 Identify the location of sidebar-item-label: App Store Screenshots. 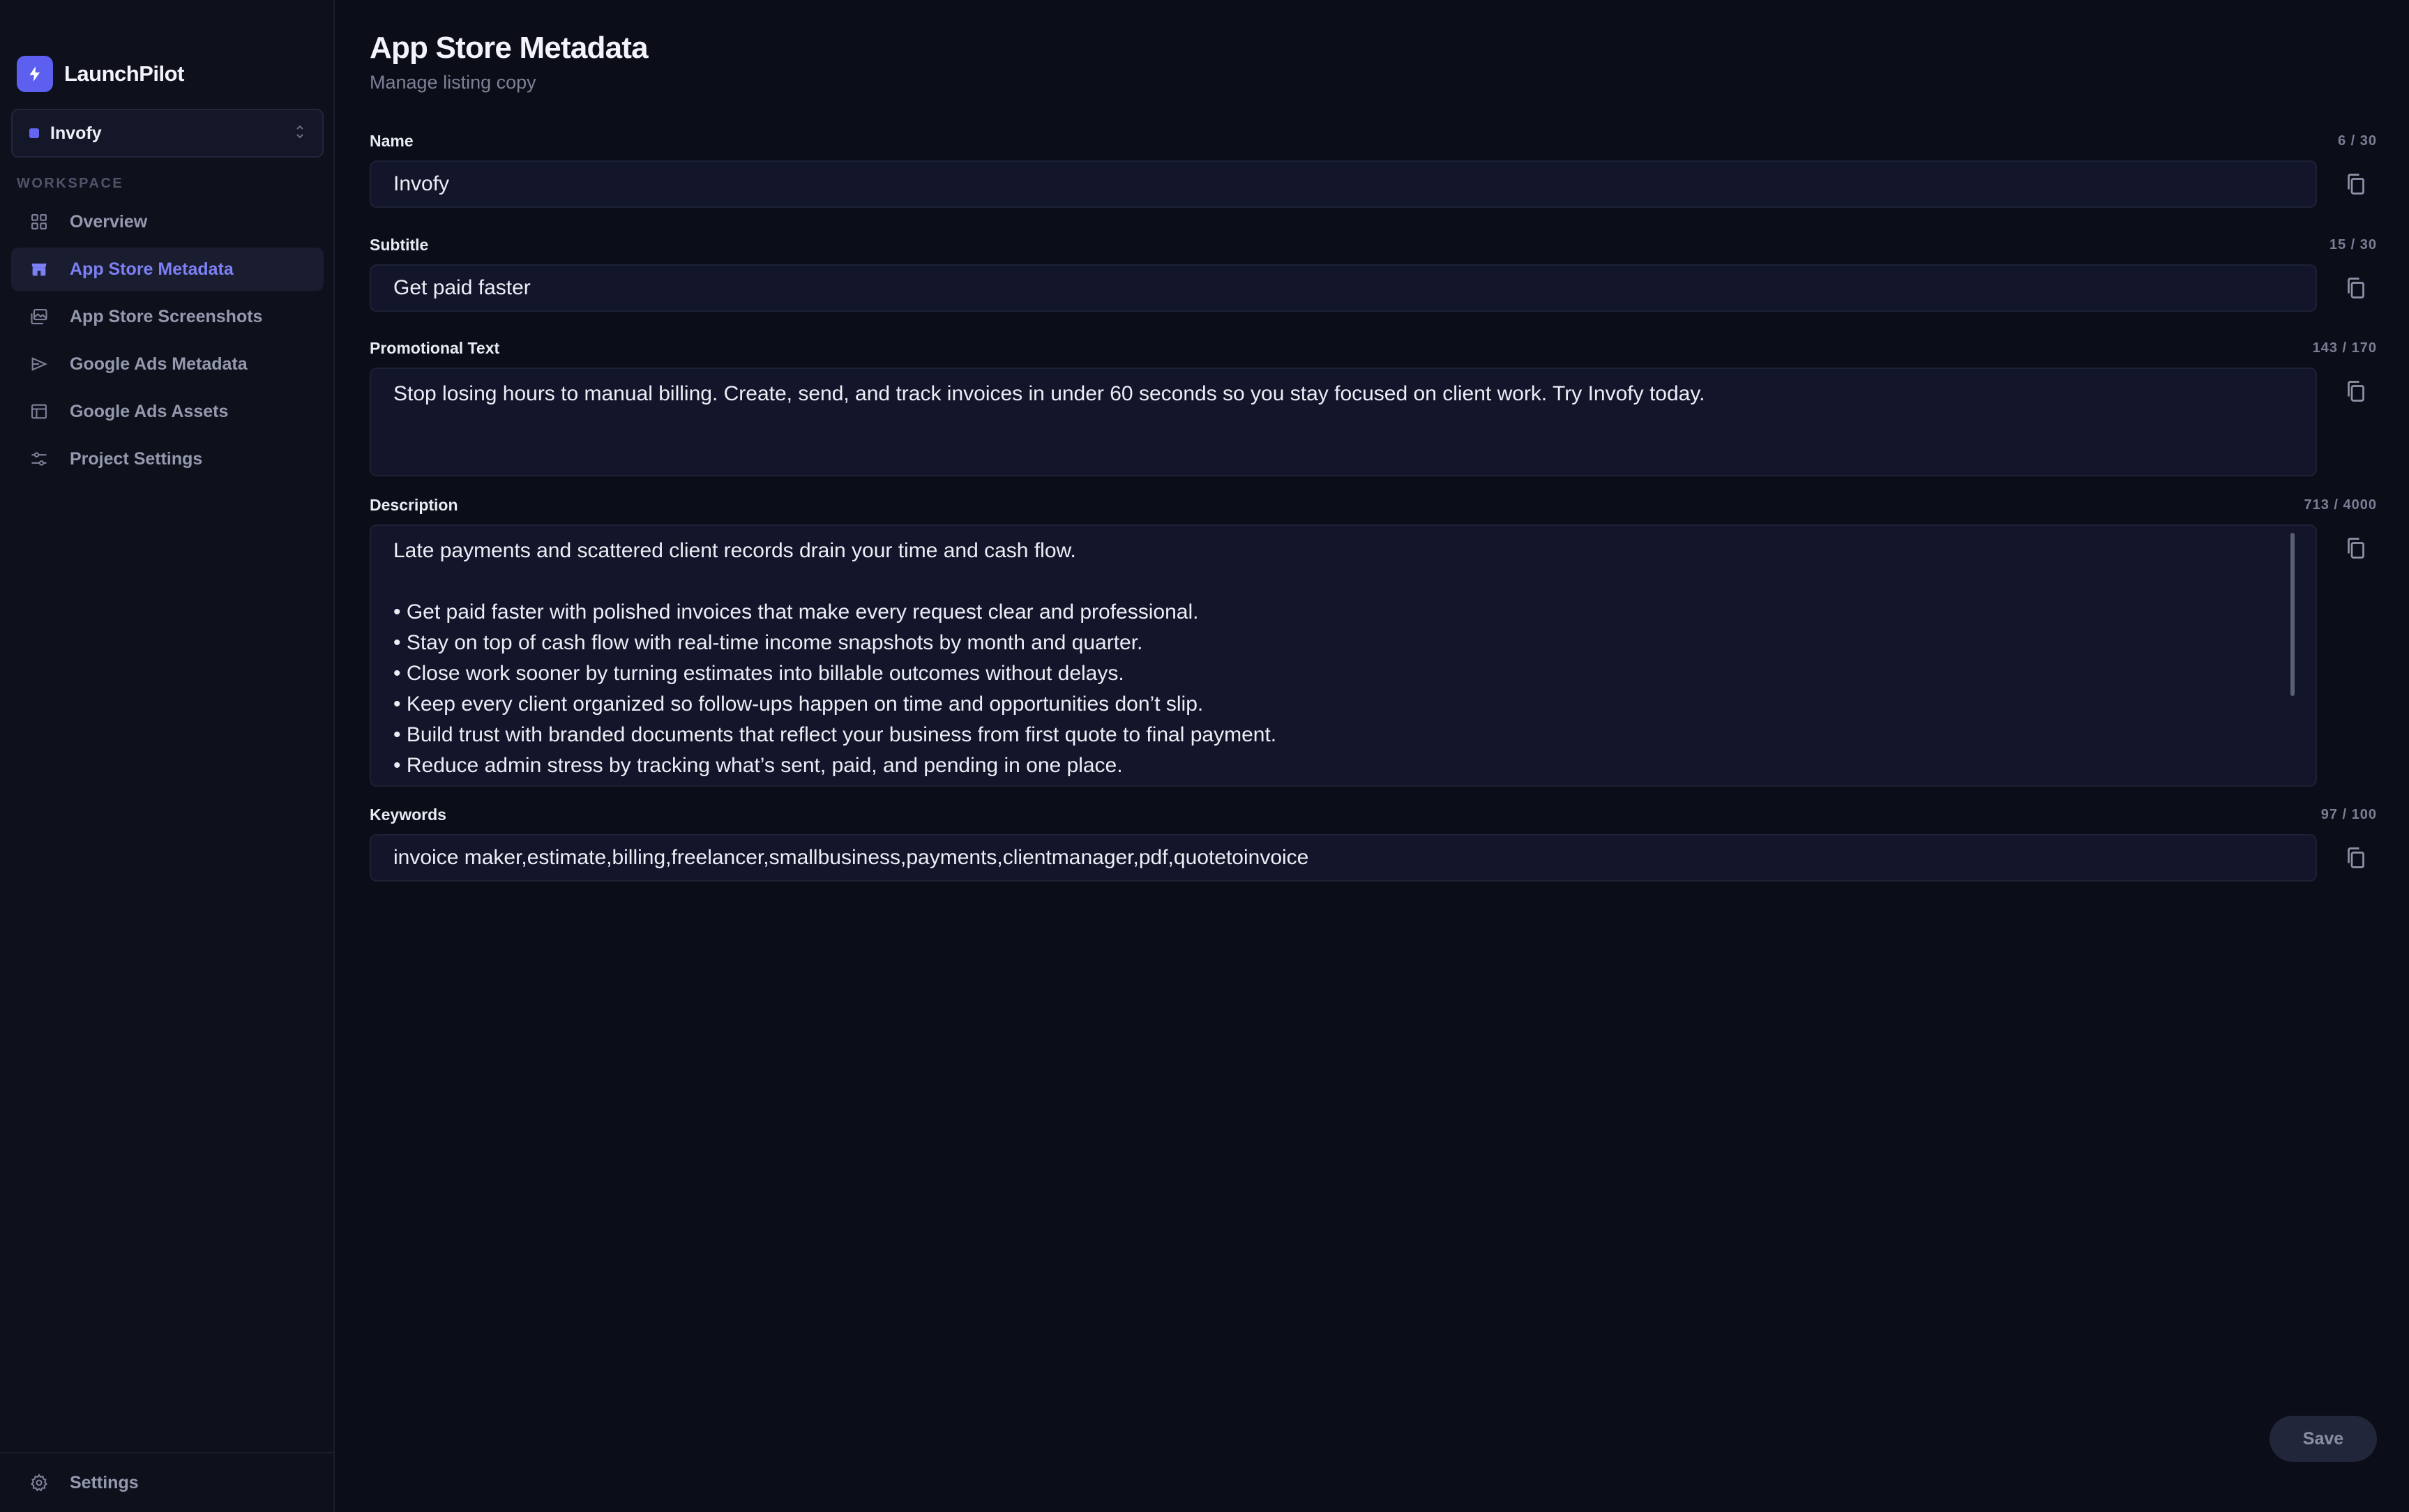
(166, 316).